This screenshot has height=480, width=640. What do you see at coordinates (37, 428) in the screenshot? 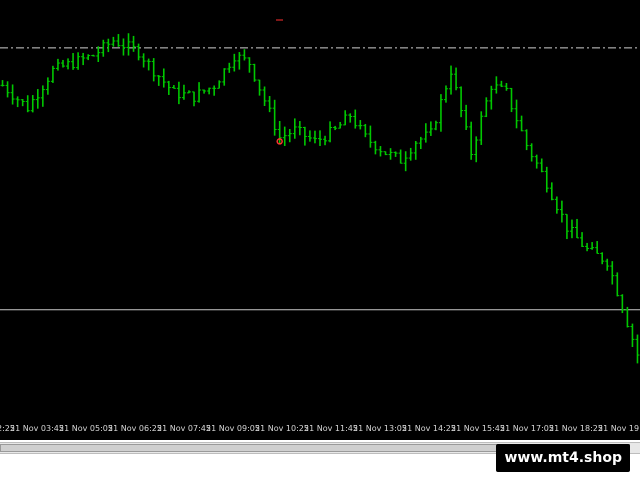
I see `time-axis-tick: 21 Nov 03:45` at bounding box center [37, 428].